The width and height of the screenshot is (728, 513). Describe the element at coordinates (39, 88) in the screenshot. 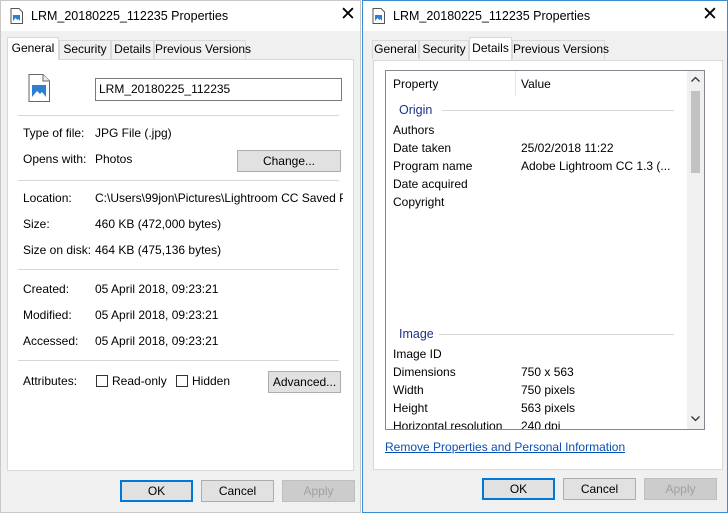

I see `jpg-file-icon` at that location.